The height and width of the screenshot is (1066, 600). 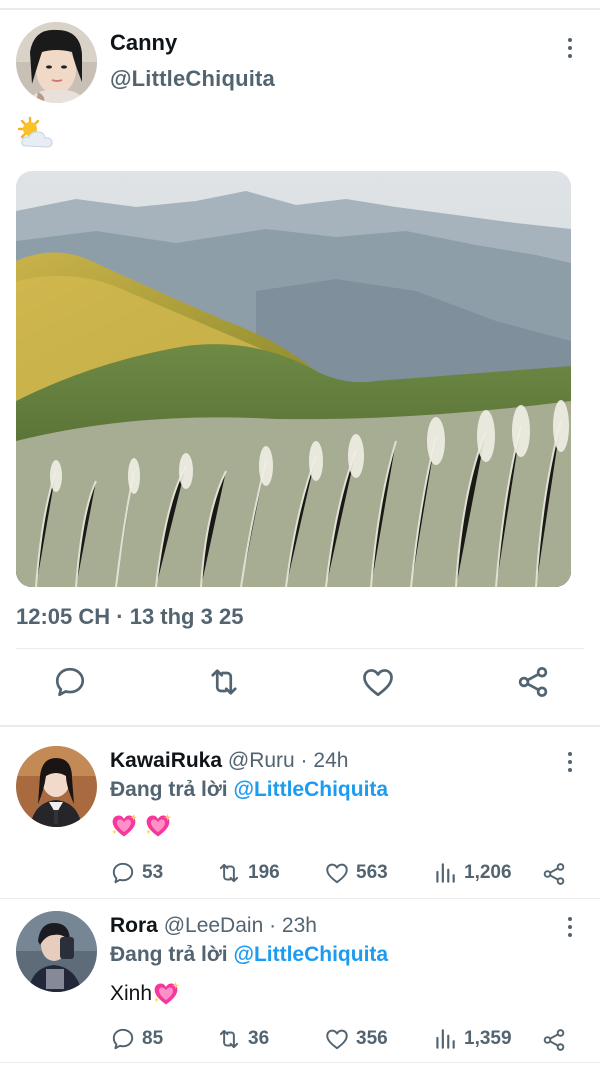 I want to click on top-divider, so click(x=300, y=9).